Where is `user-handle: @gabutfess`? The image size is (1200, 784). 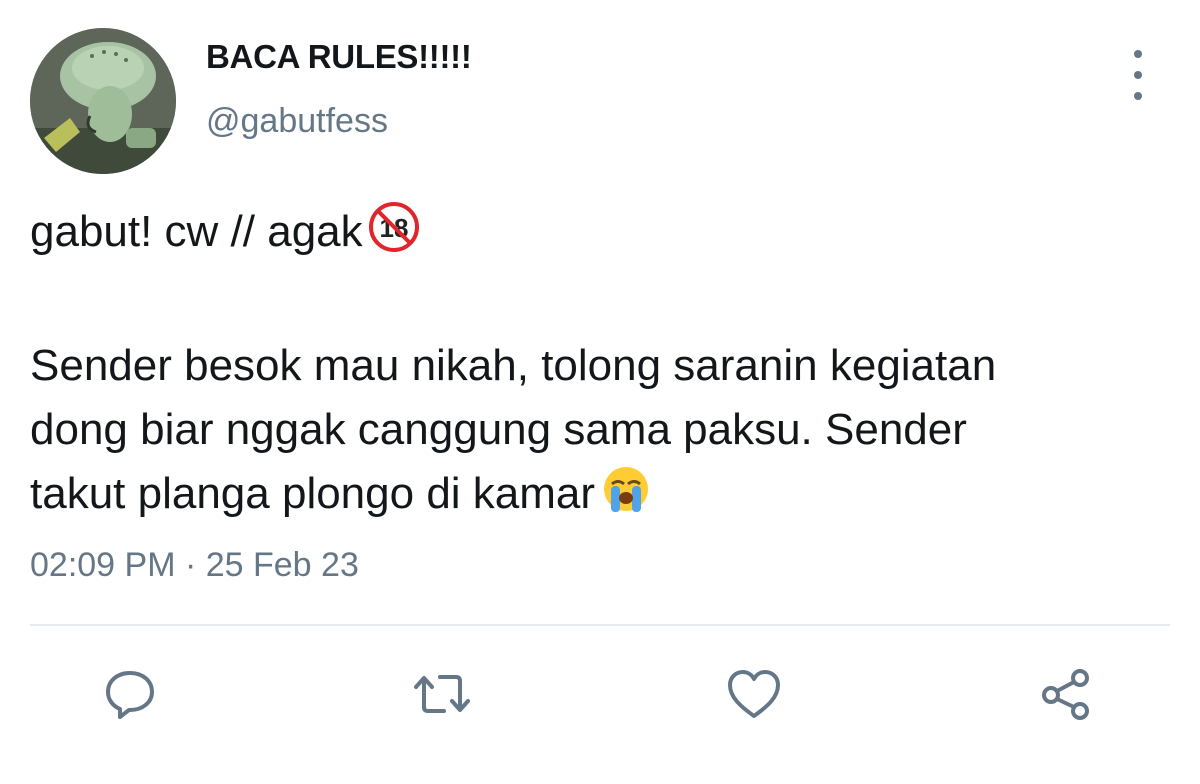 user-handle: @gabutfess is located at coordinates (297, 121).